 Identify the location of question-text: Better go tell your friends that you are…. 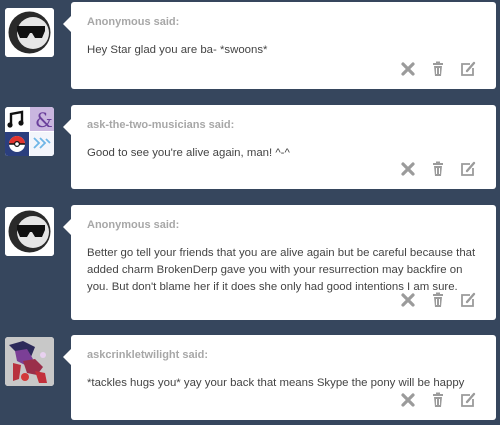
(281, 270).